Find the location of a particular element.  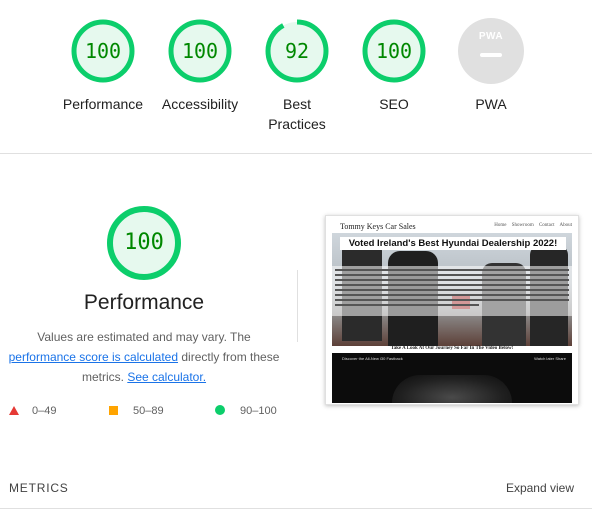

video-controls: Watch later Share is located at coordinates (550, 358).